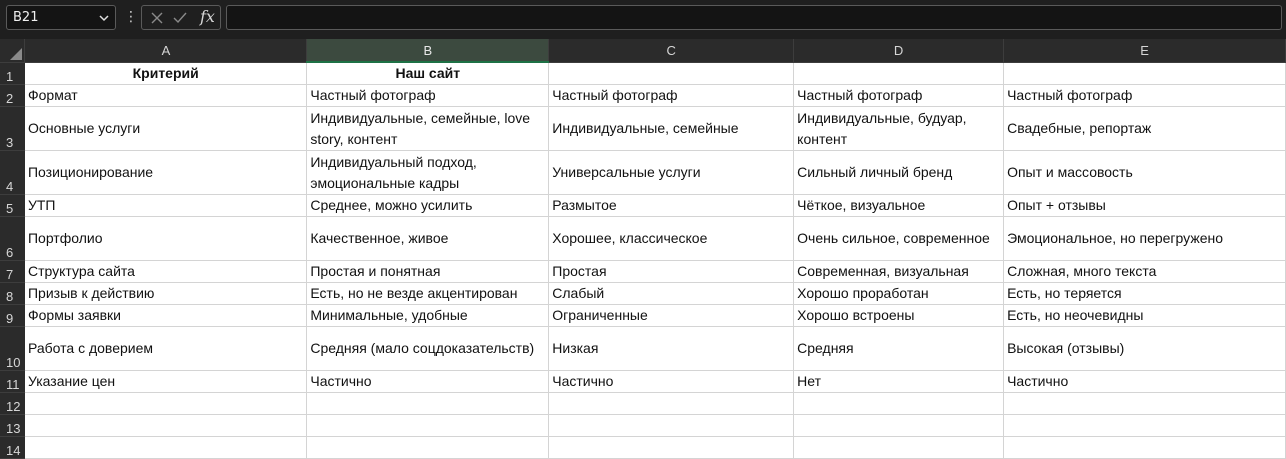  What do you see at coordinates (12, 238) in the screenshot?
I see `row-header: 6` at bounding box center [12, 238].